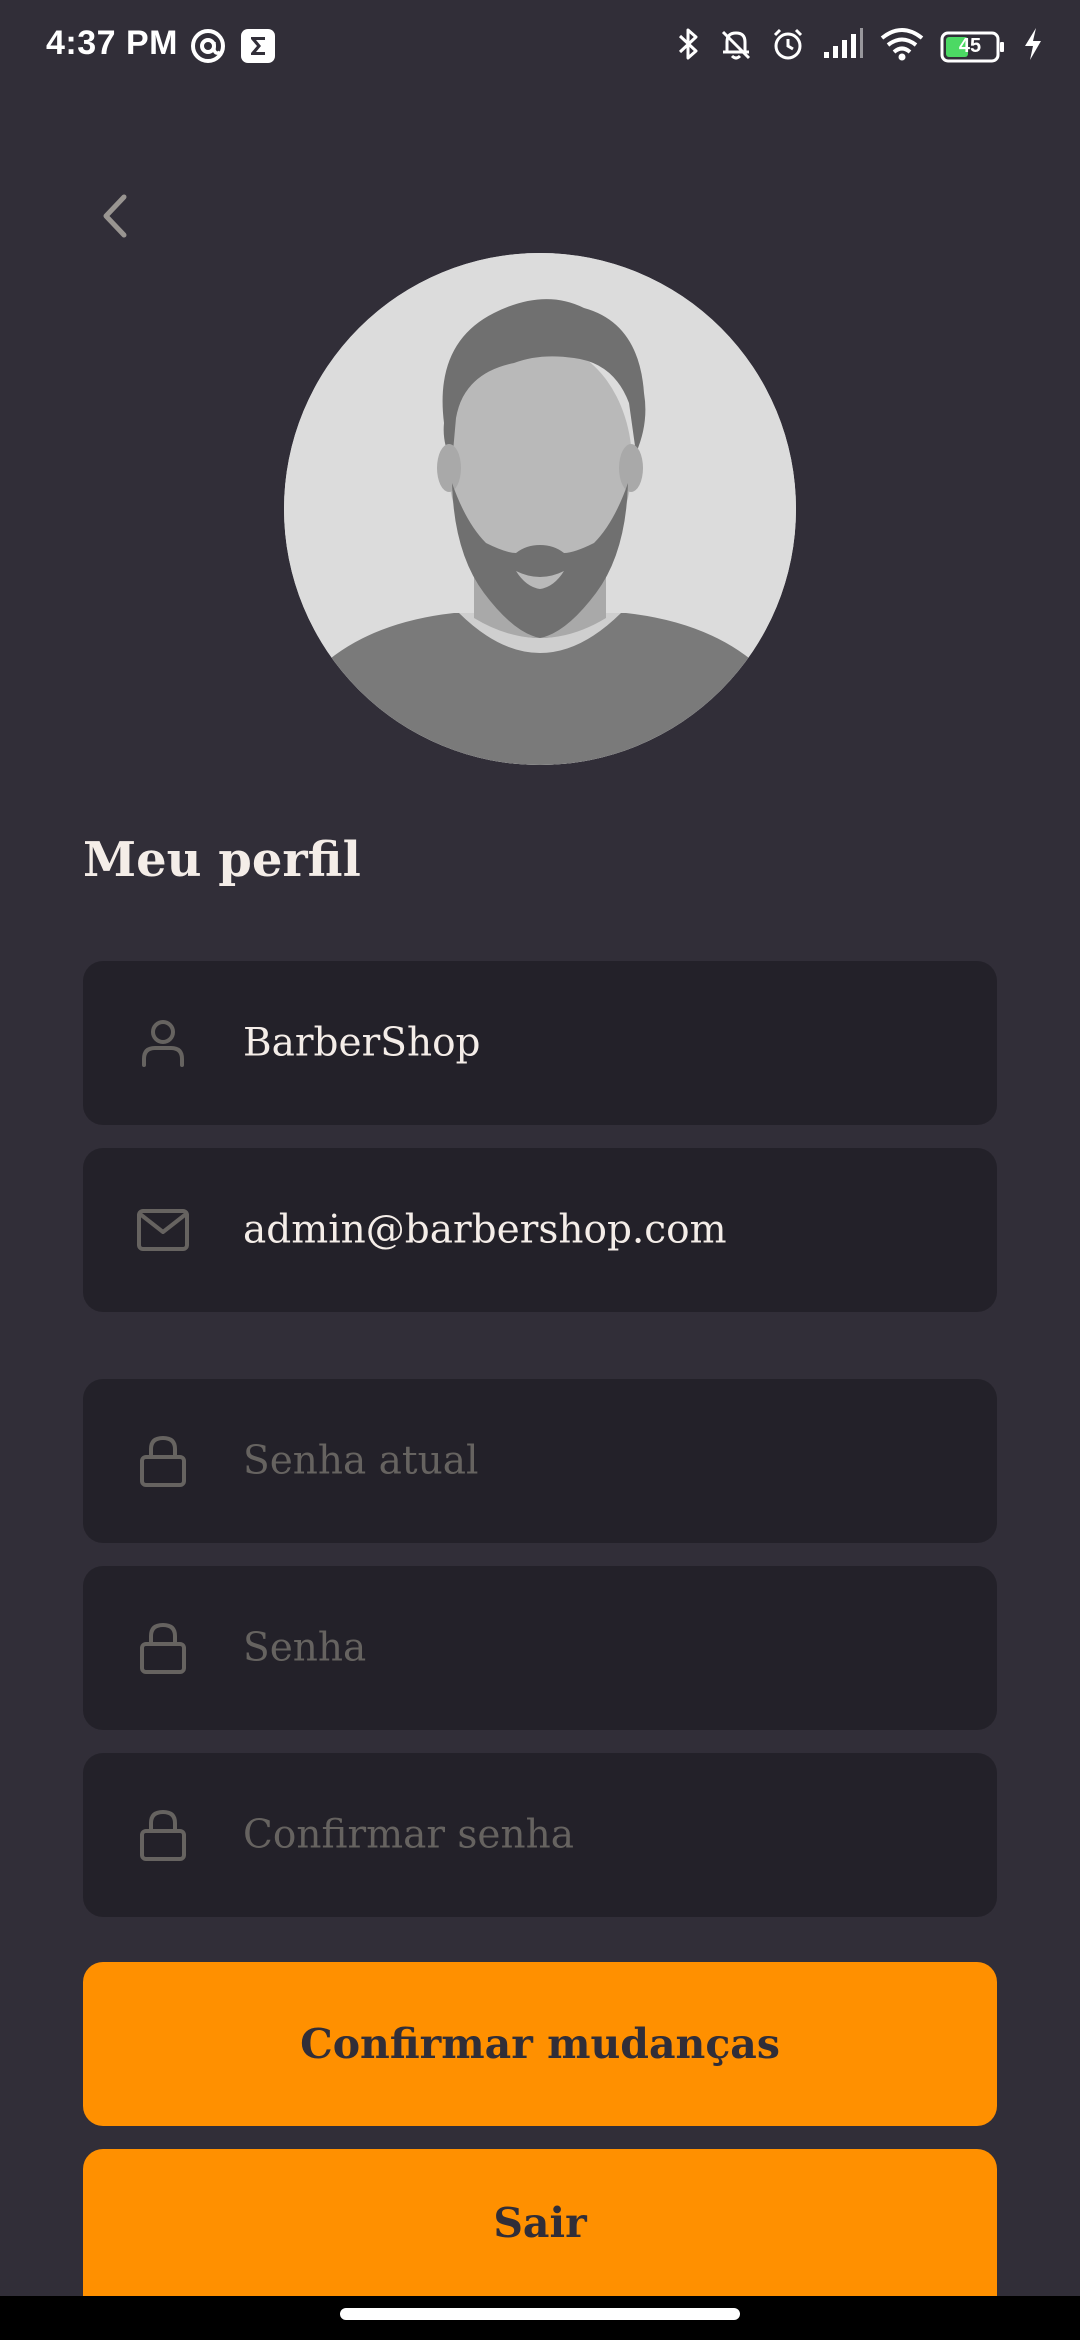  What do you see at coordinates (540, 1461) in the screenshot?
I see `current-password-field: Senha atual` at bounding box center [540, 1461].